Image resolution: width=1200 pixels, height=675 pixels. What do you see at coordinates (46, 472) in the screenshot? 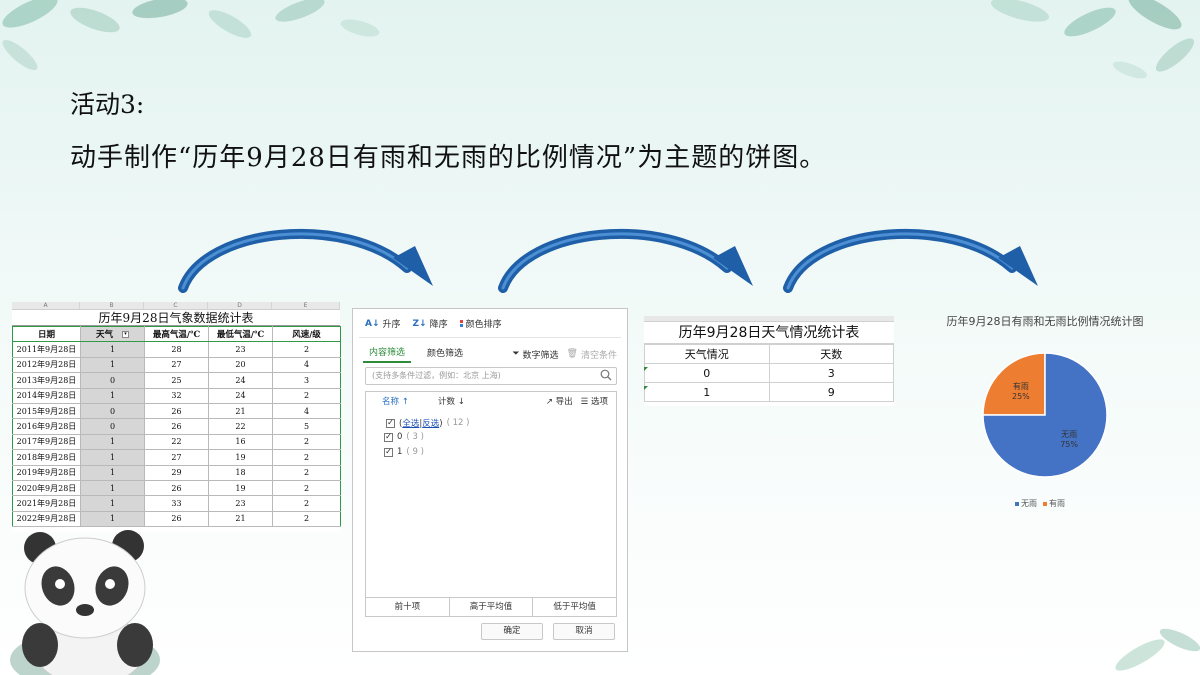
I see `table-cell: 2019年9月28日` at bounding box center [46, 472].